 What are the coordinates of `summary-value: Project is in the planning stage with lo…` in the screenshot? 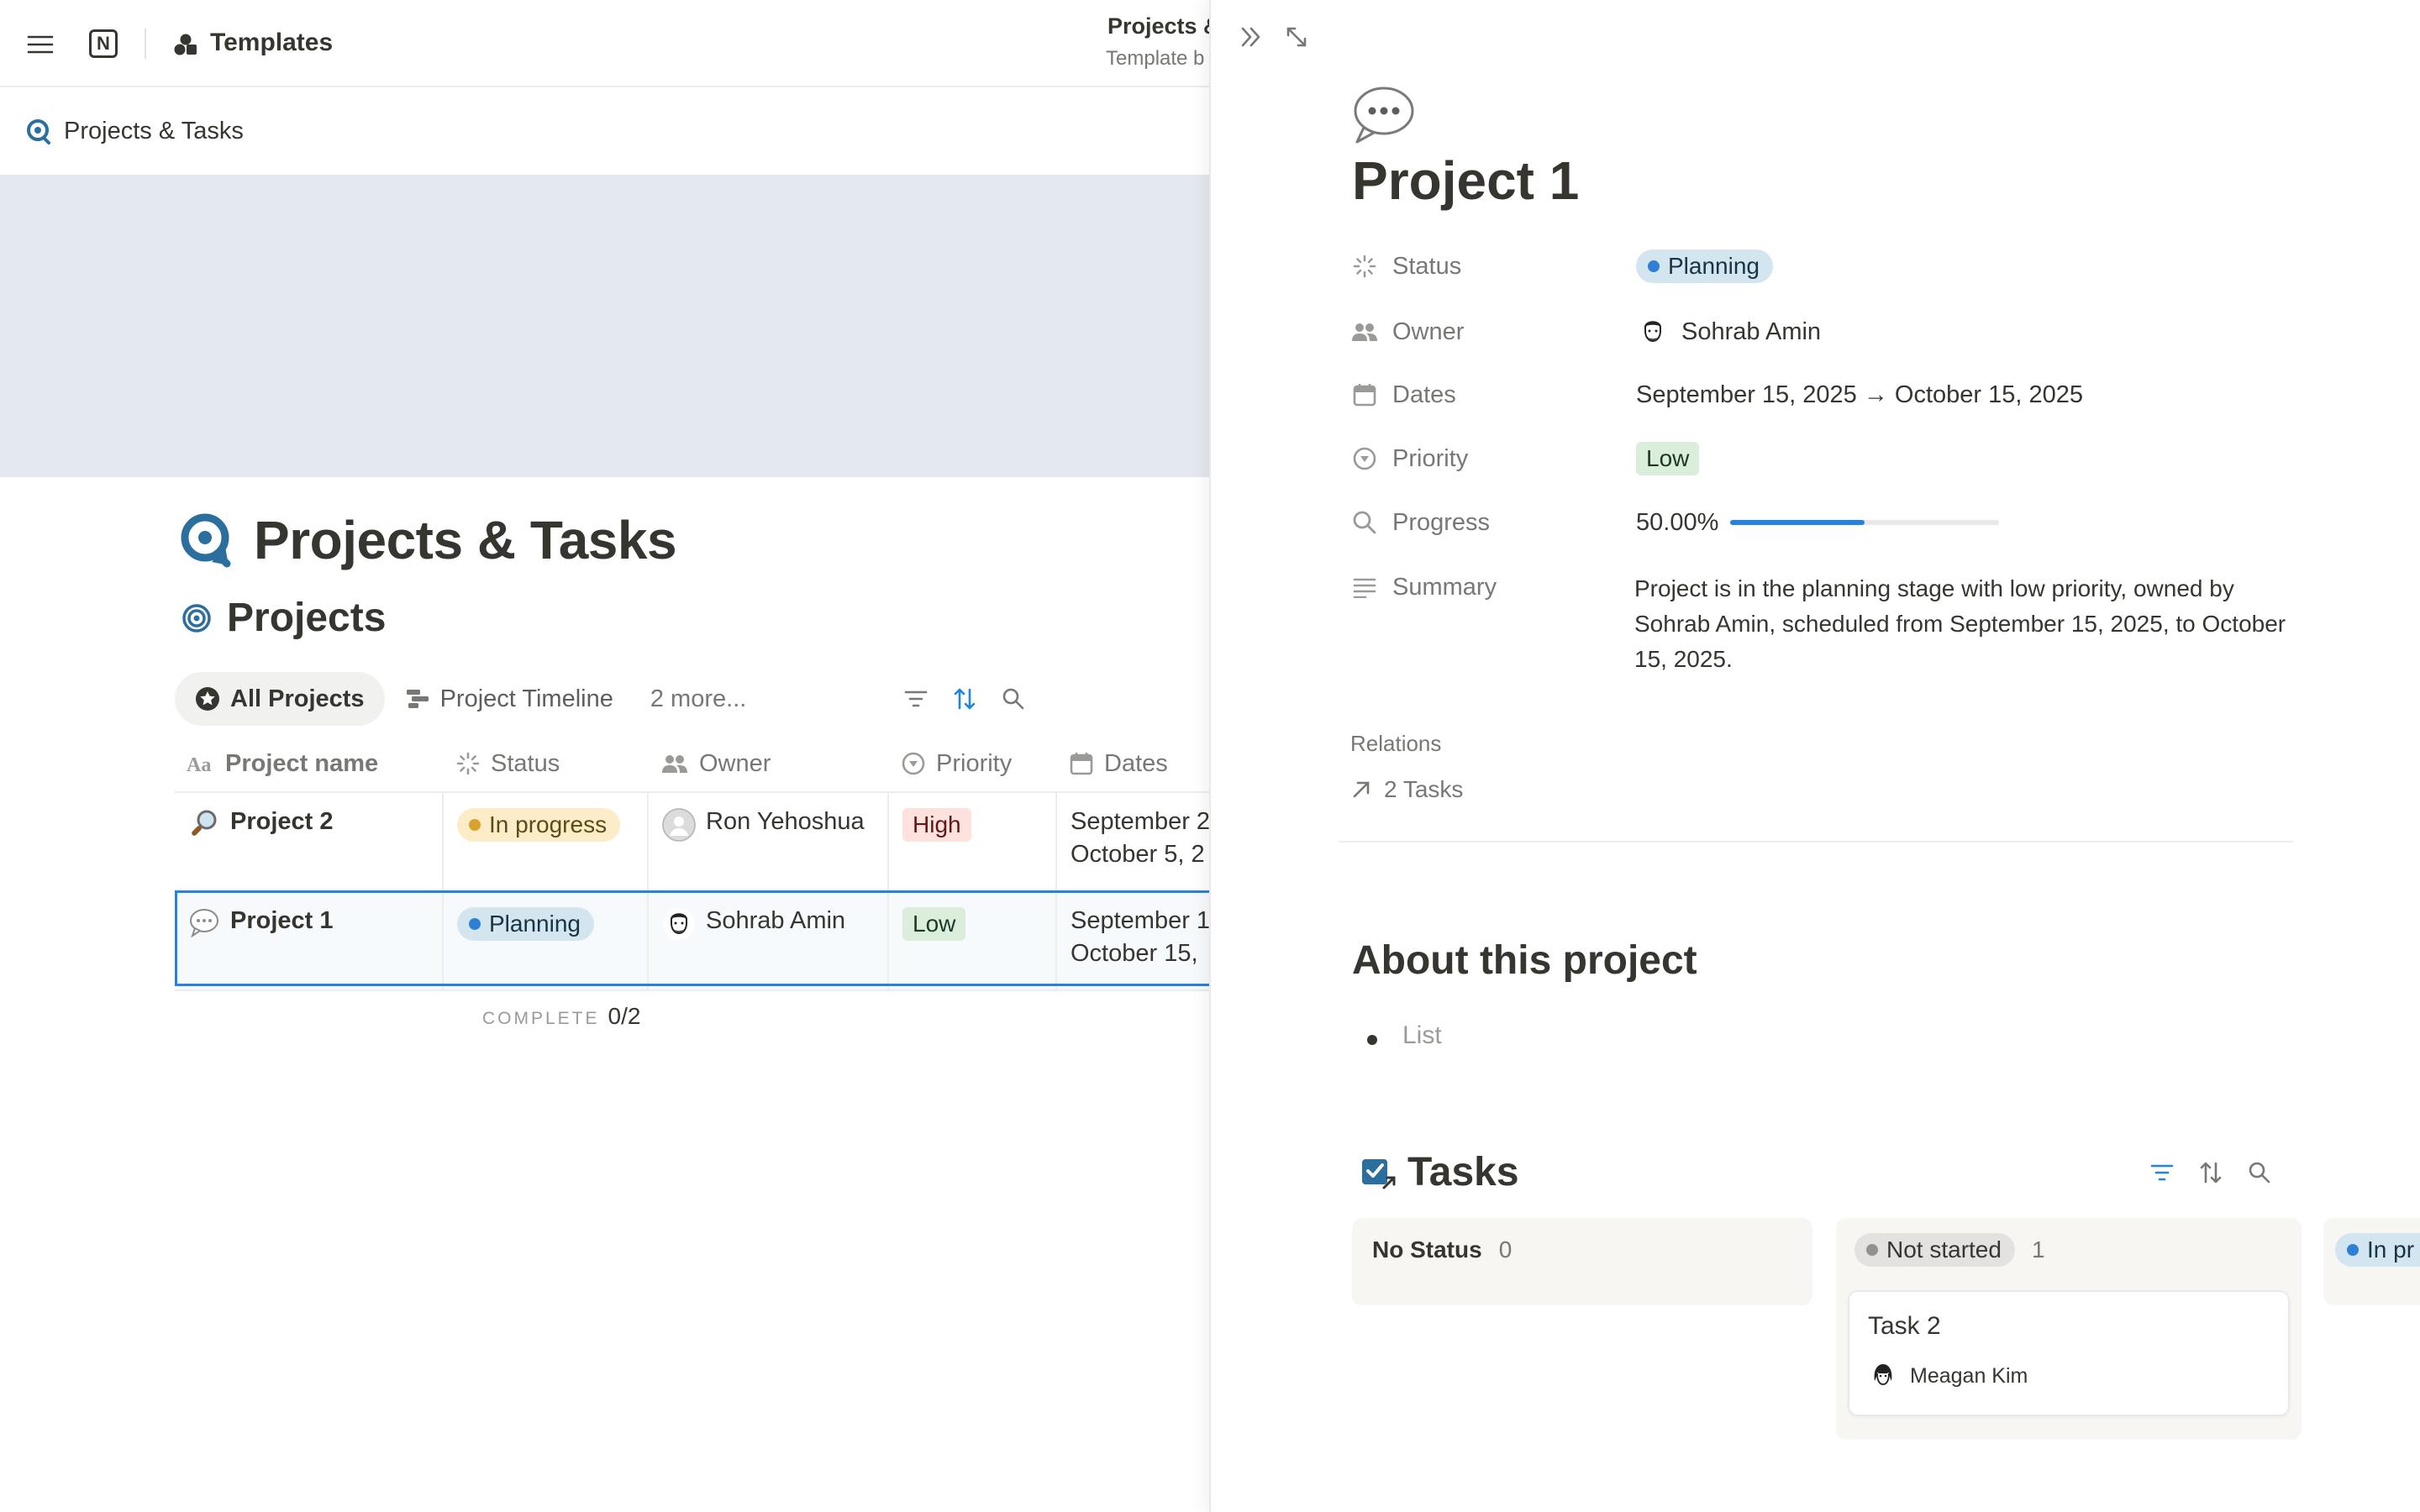 It's located at (1971, 624).